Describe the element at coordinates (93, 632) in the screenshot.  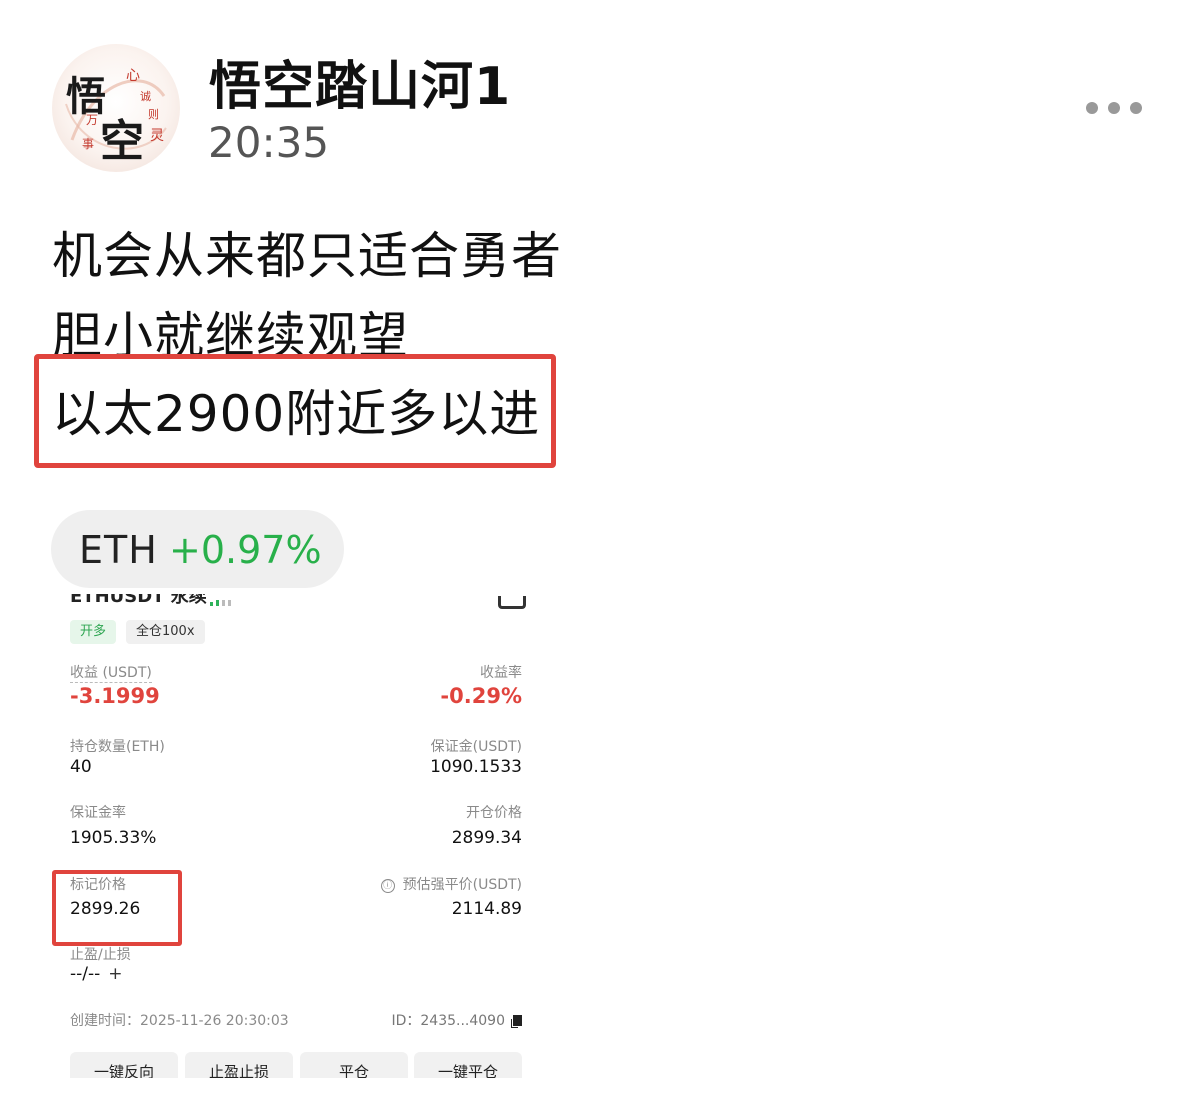
I see `side-badge: 开多` at that location.